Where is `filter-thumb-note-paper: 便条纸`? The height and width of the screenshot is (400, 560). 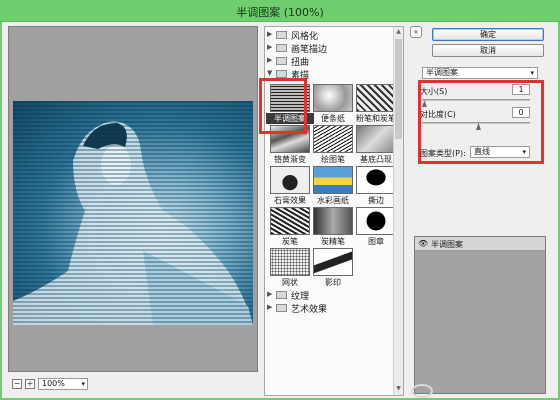
filter-thumb-note-paper: 便条纸 is located at coordinates (333, 103).